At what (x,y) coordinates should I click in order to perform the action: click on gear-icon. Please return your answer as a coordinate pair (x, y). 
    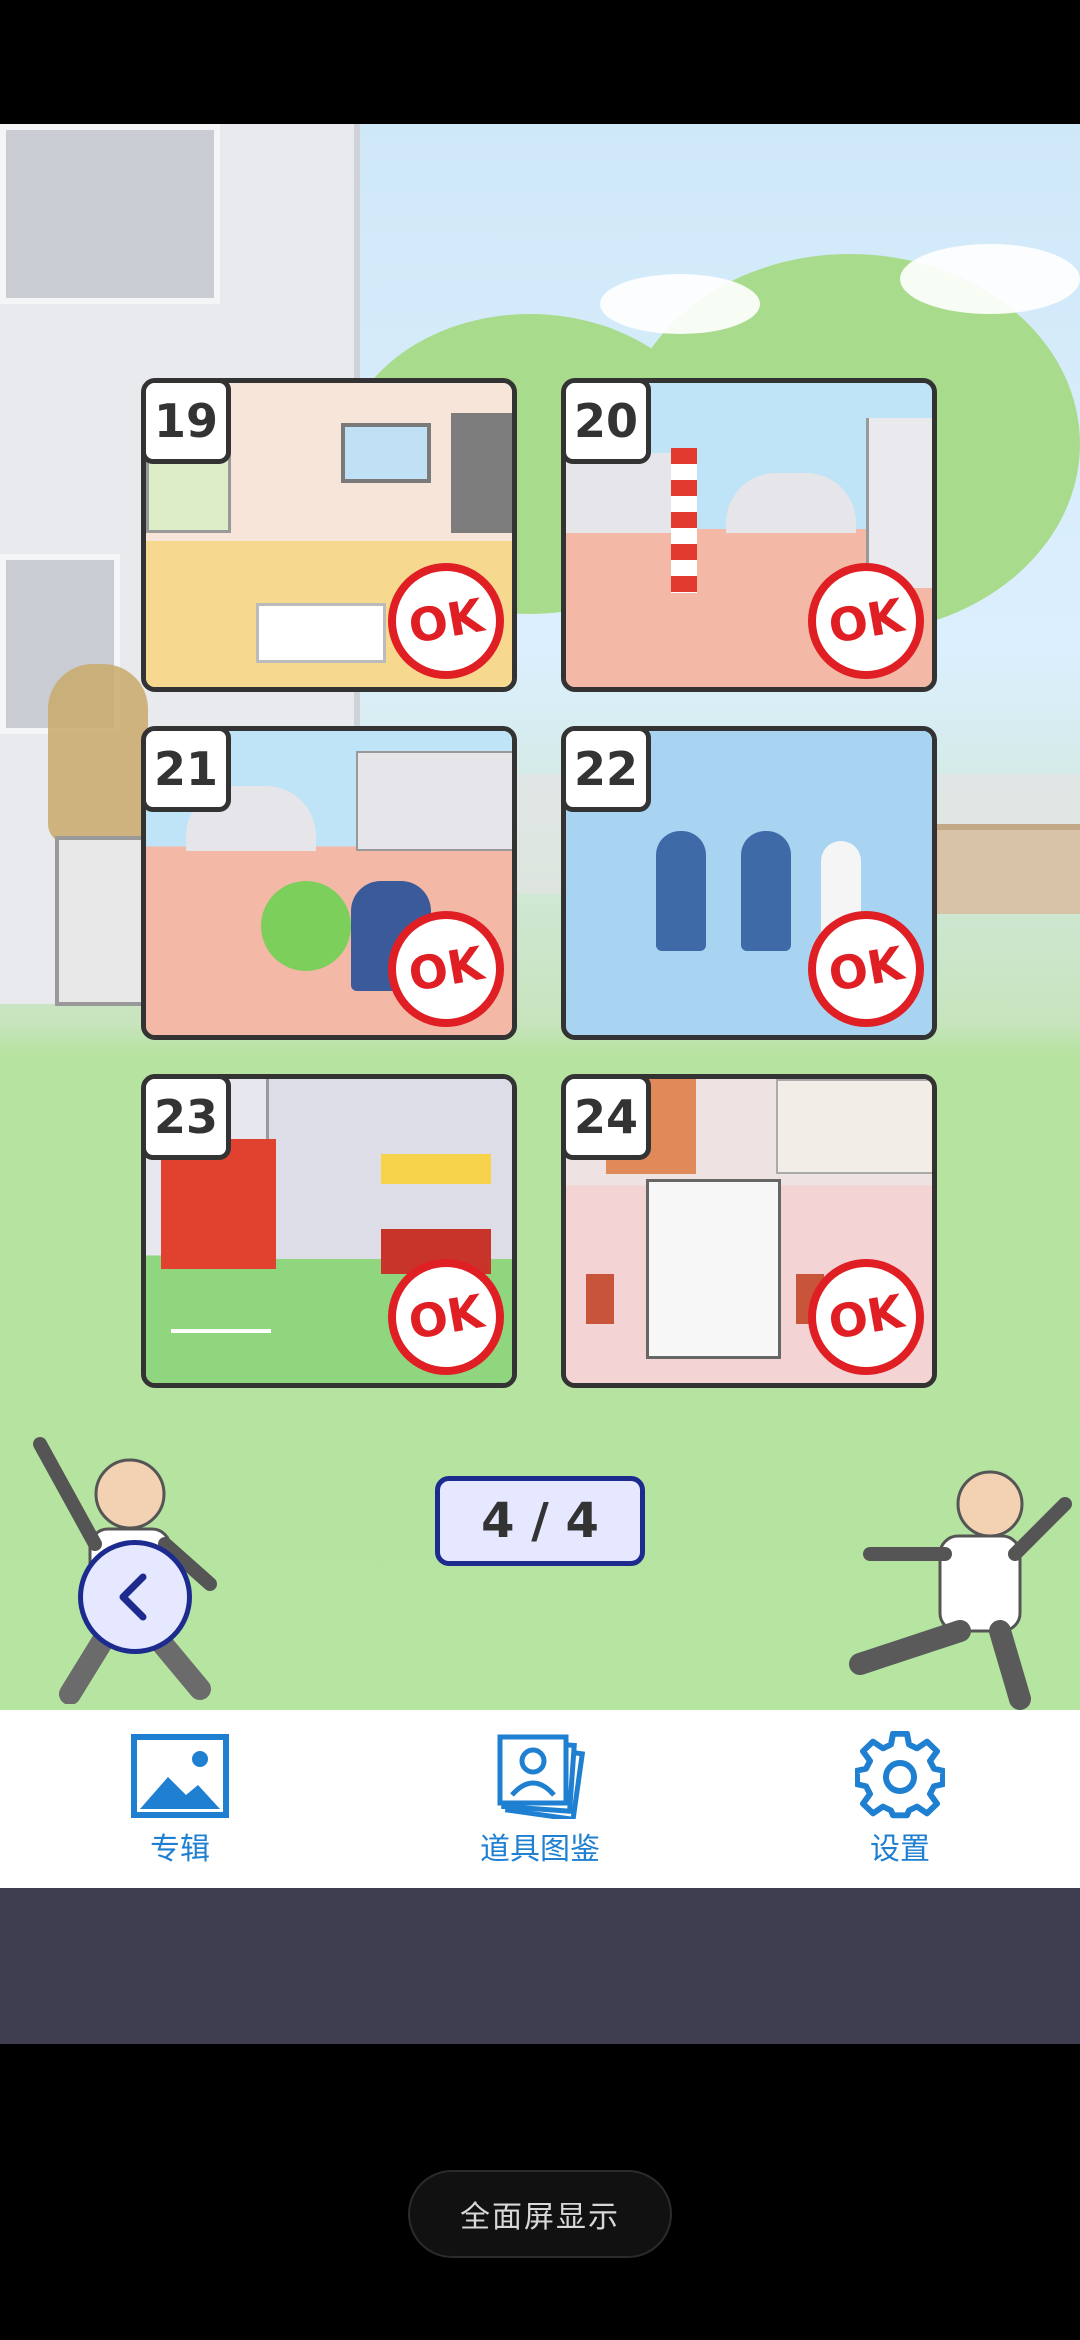
    Looking at the image, I should click on (900, 1776).